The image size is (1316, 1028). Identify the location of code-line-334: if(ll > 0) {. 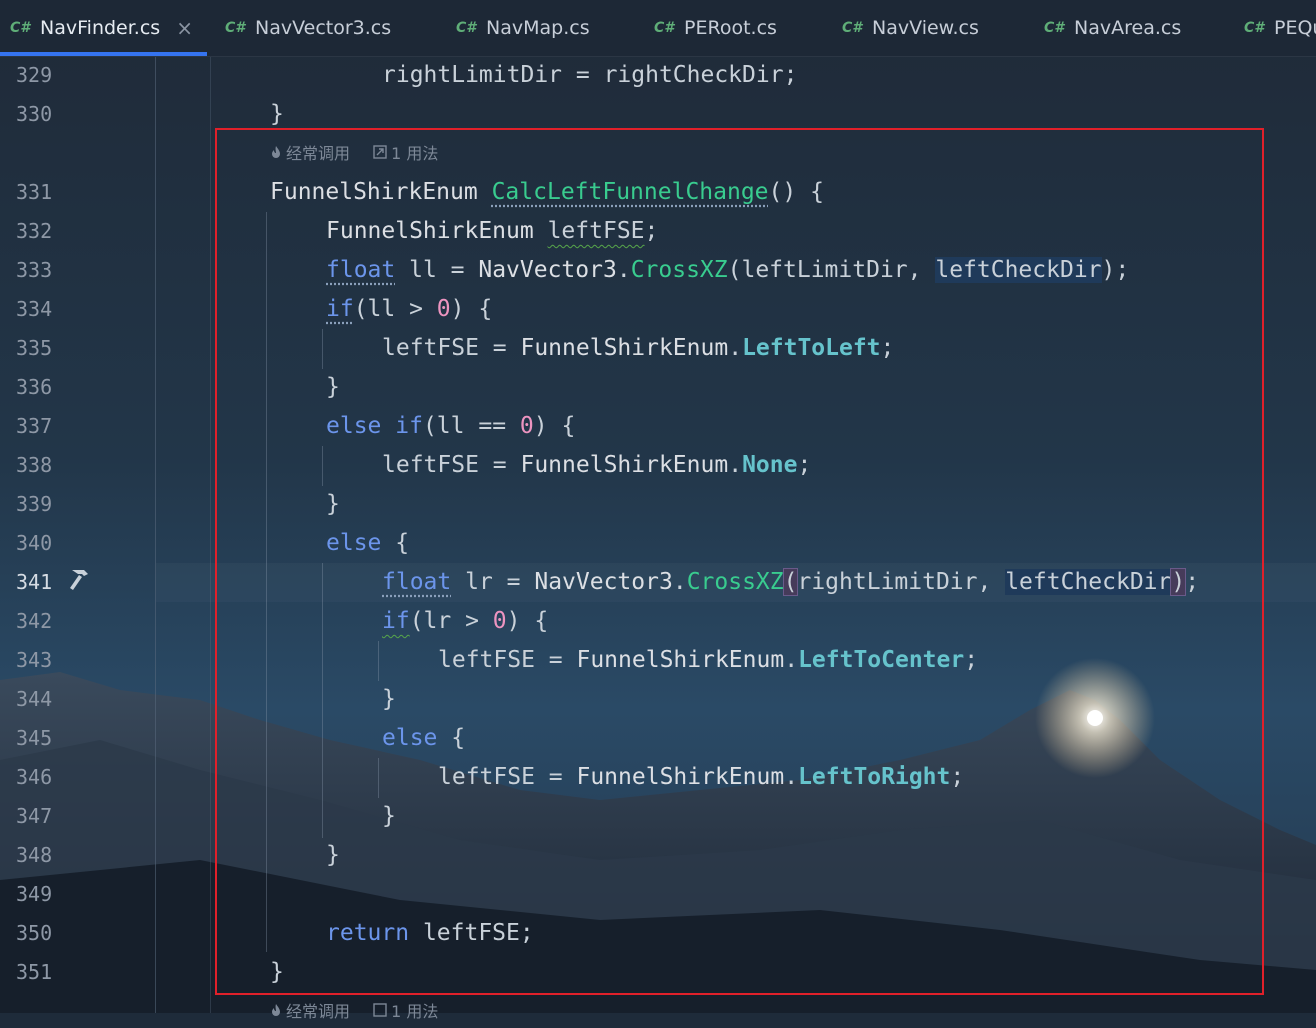
(409, 309).